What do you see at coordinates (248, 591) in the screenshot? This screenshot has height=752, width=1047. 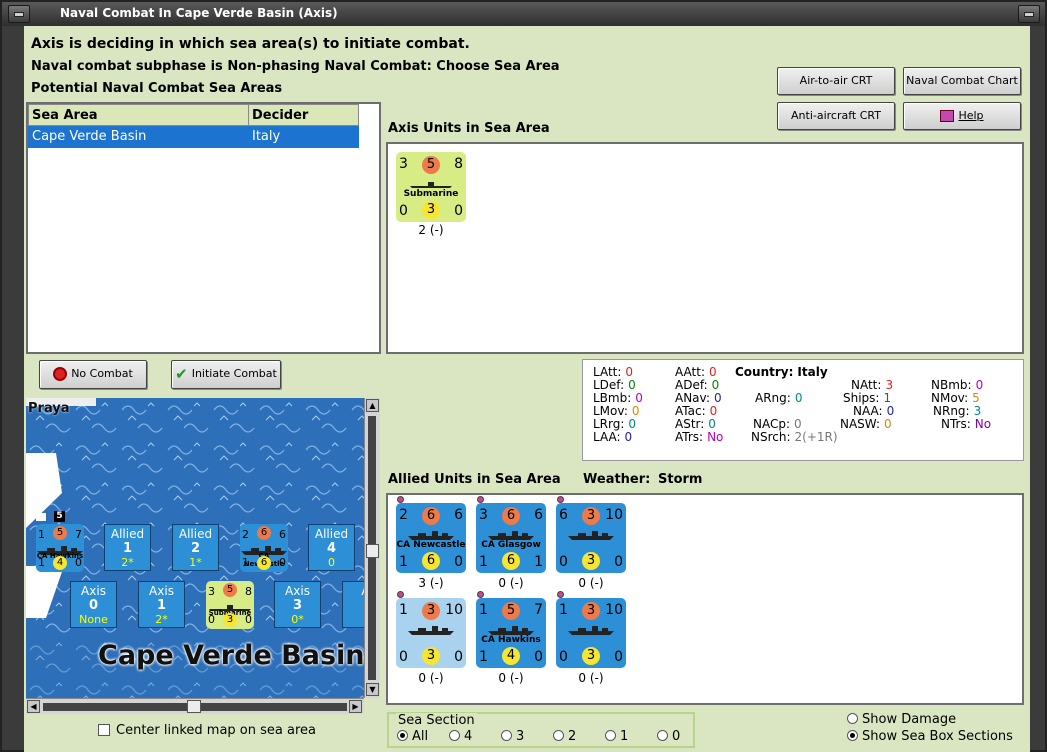 I see `range-value: 8` at bounding box center [248, 591].